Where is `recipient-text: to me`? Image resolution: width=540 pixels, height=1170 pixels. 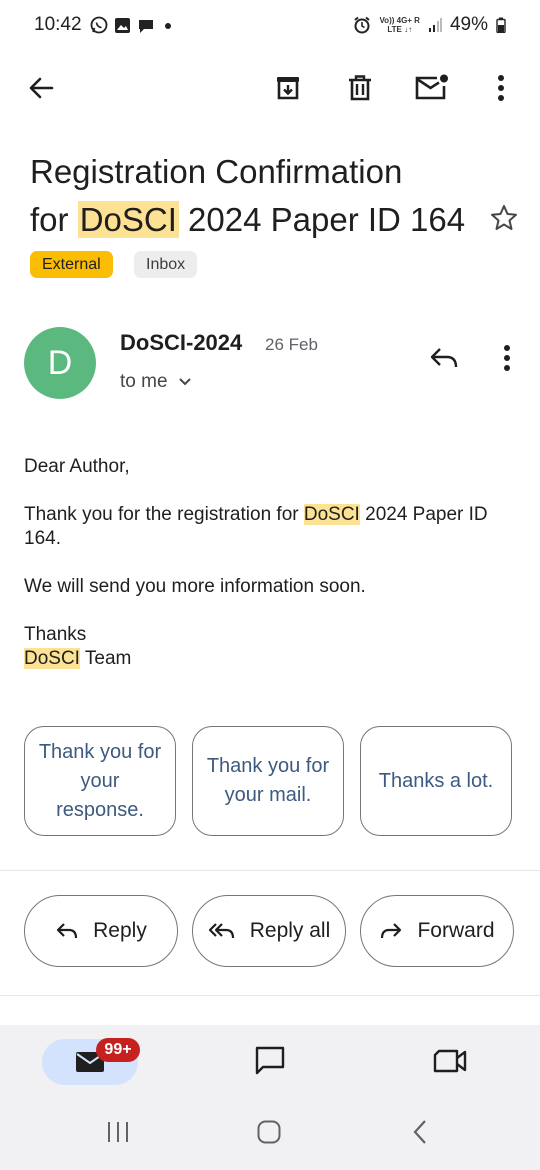 recipient-text: to me is located at coordinates (144, 381).